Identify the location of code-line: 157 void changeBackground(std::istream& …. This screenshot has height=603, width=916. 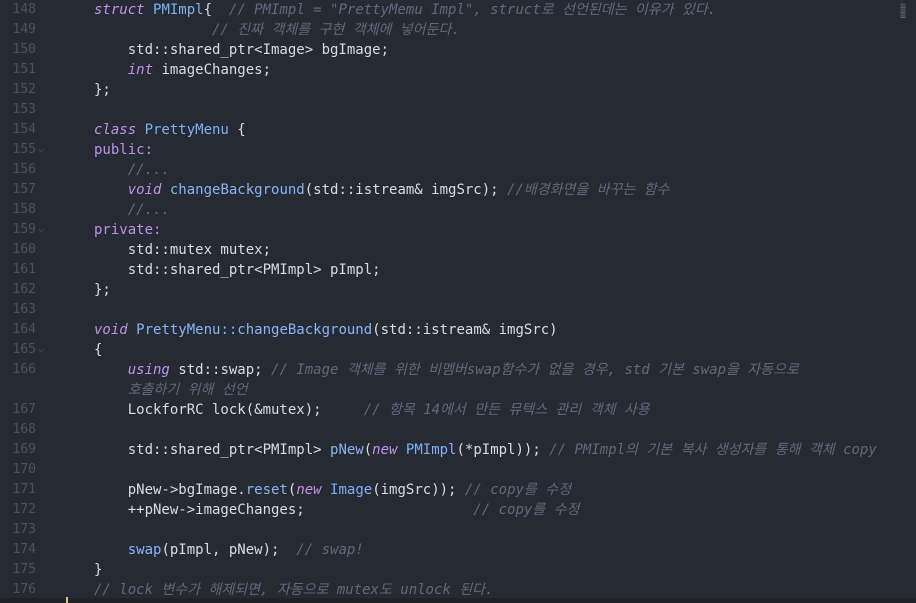
(458, 190).